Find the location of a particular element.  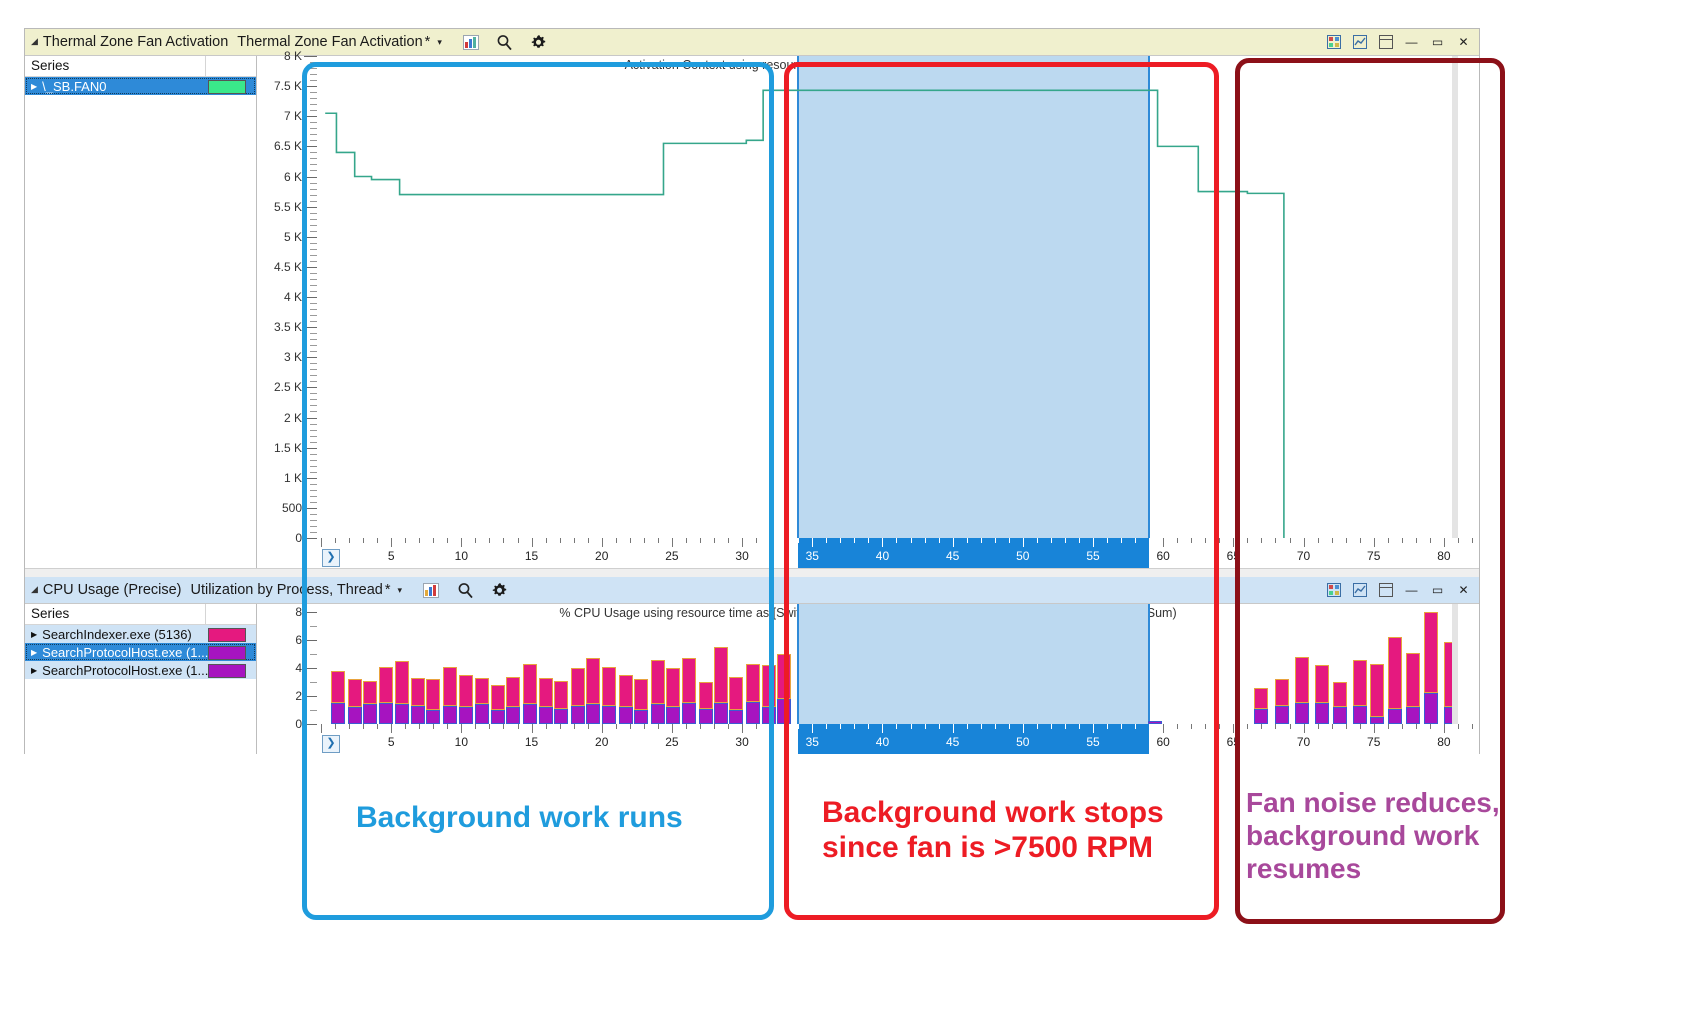

y-tick-label: 7 K is located at coordinates (292, 116).